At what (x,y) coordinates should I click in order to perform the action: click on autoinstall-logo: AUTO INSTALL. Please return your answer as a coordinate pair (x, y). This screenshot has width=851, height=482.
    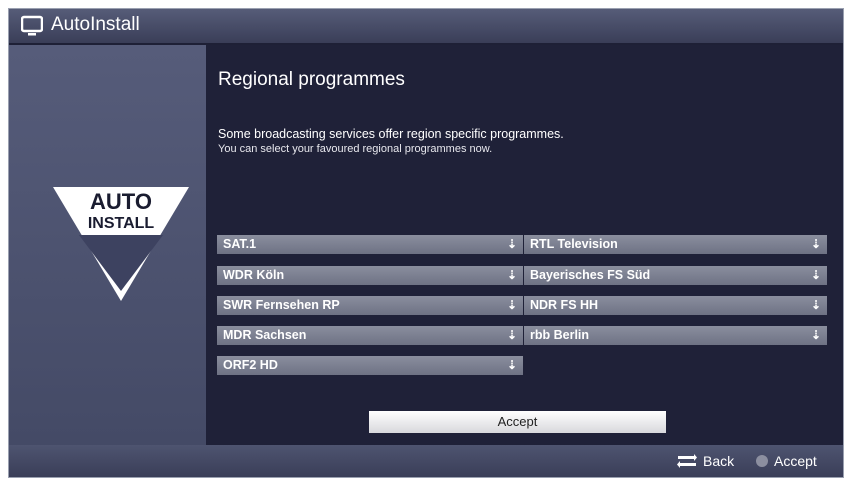
    Looking at the image, I should click on (121, 244).